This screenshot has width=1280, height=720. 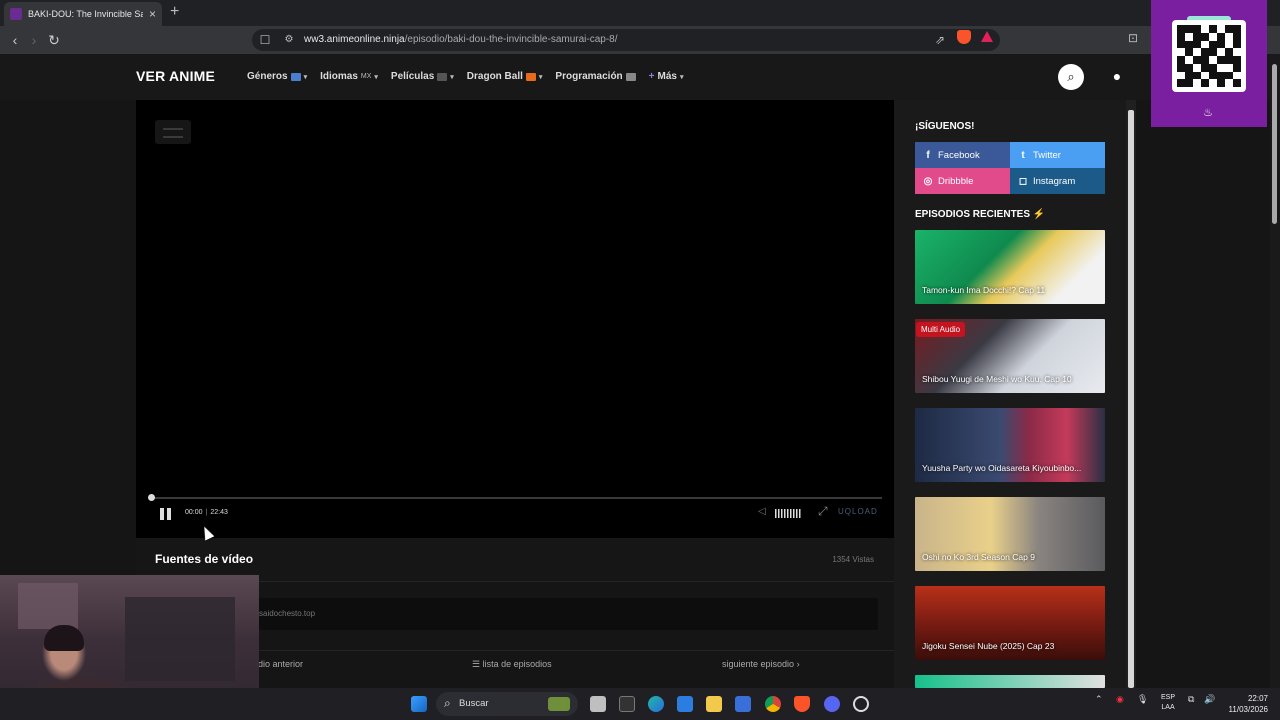 What do you see at coordinates (761, 664) in the screenshot?
I see `next-episode-link: siguiente episodio ›` at bounding box center [761, 664].